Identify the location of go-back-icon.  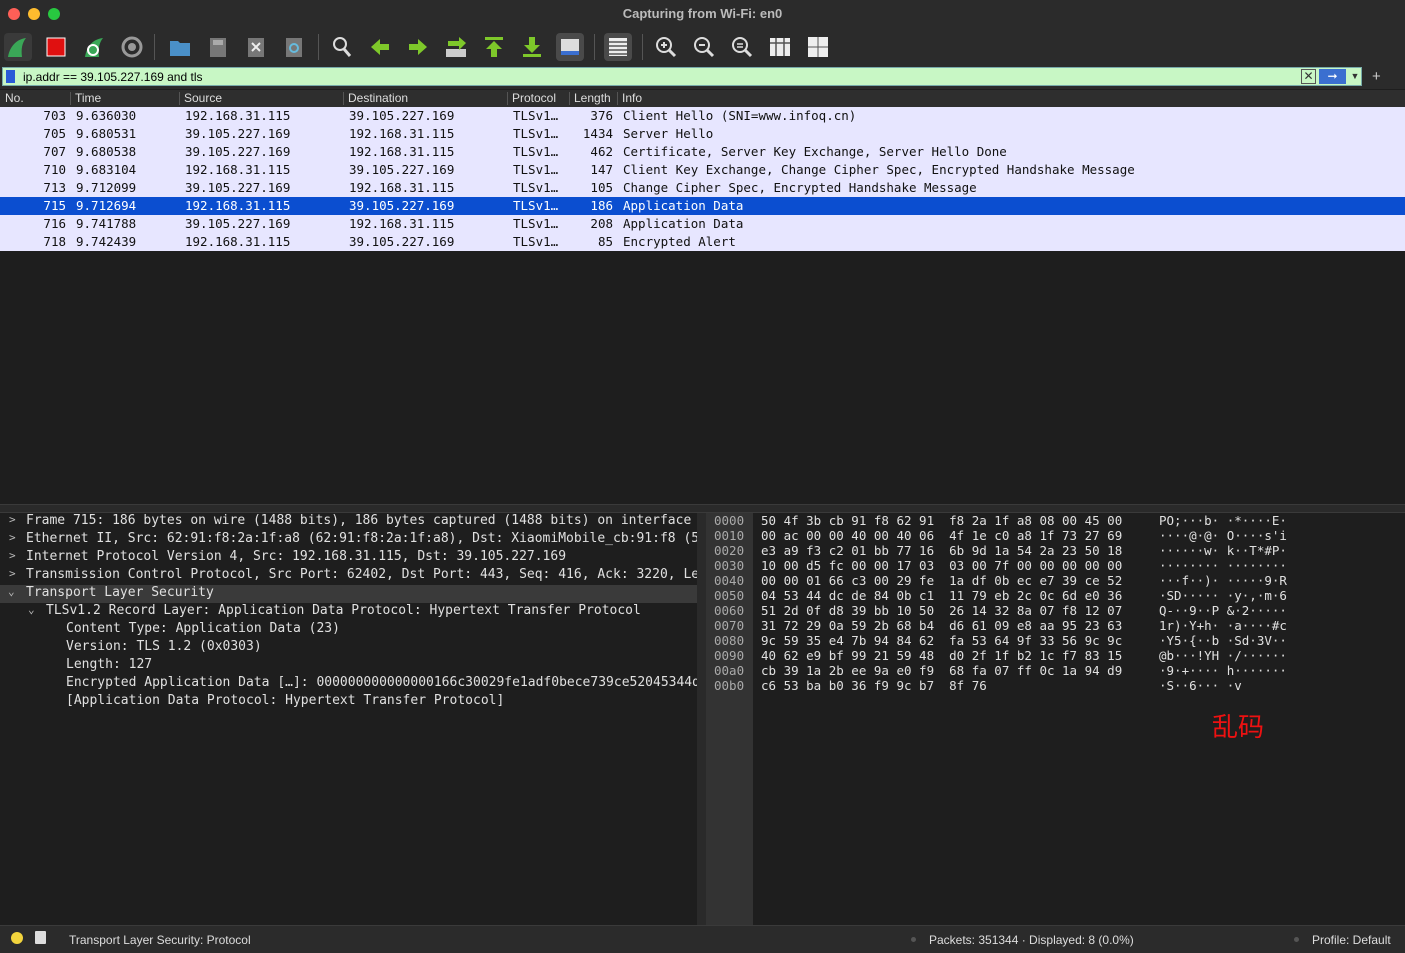
(380, 47).